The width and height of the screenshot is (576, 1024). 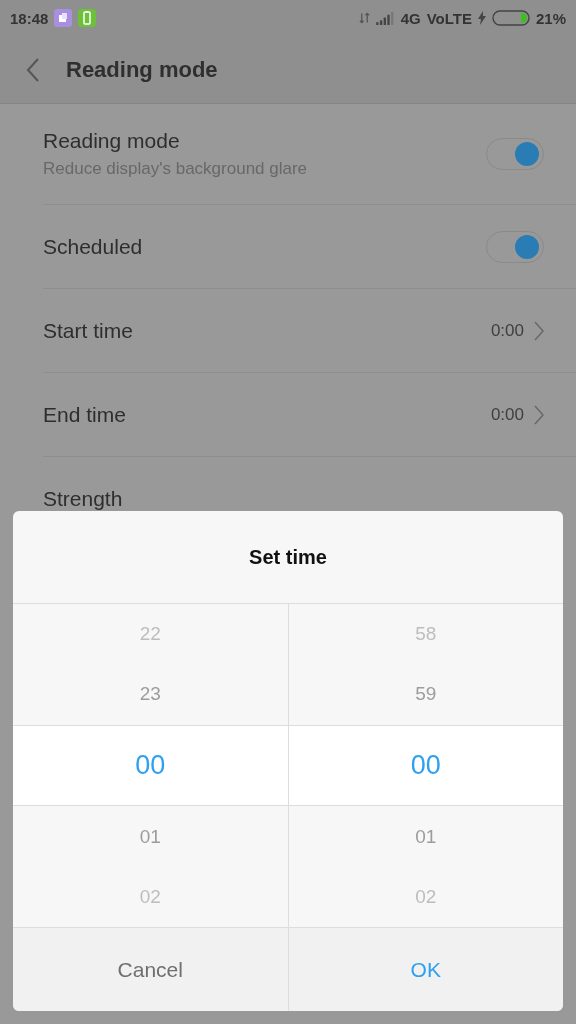 I want to click on setting-label: Strength, so click(x=83, y=498).